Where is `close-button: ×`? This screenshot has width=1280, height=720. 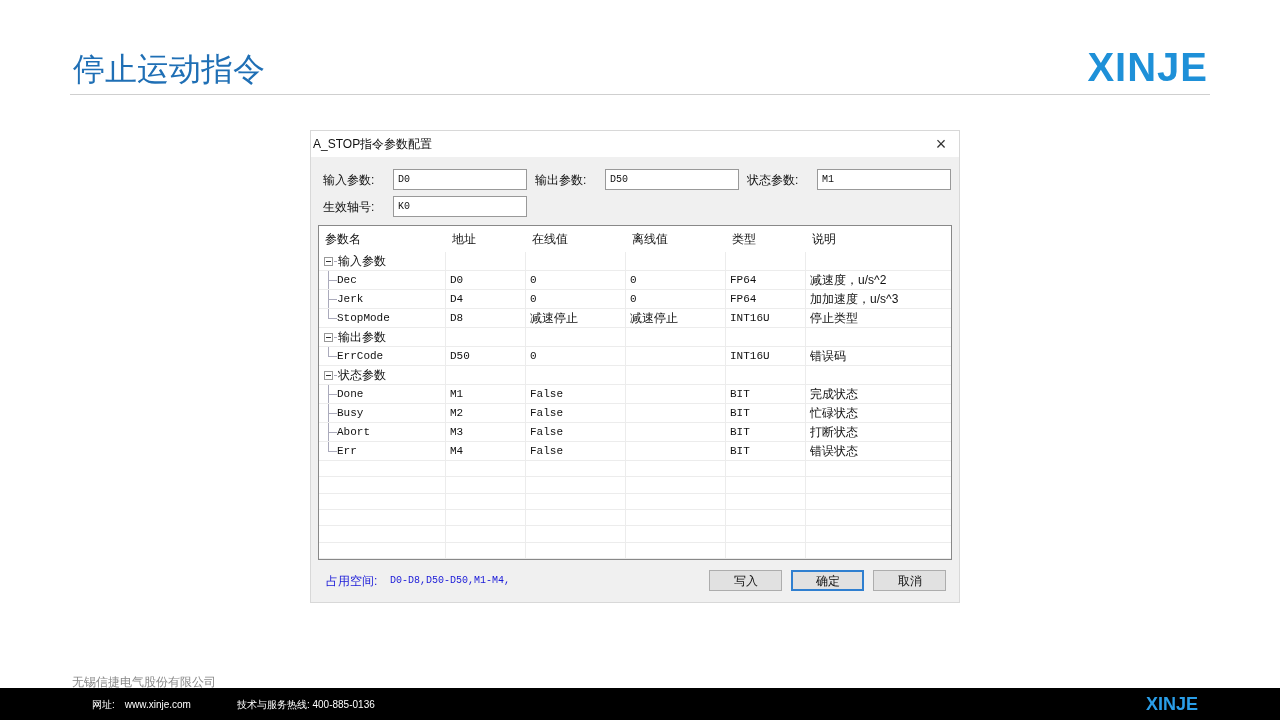
close-button: × is located at coordinates (941, 144).